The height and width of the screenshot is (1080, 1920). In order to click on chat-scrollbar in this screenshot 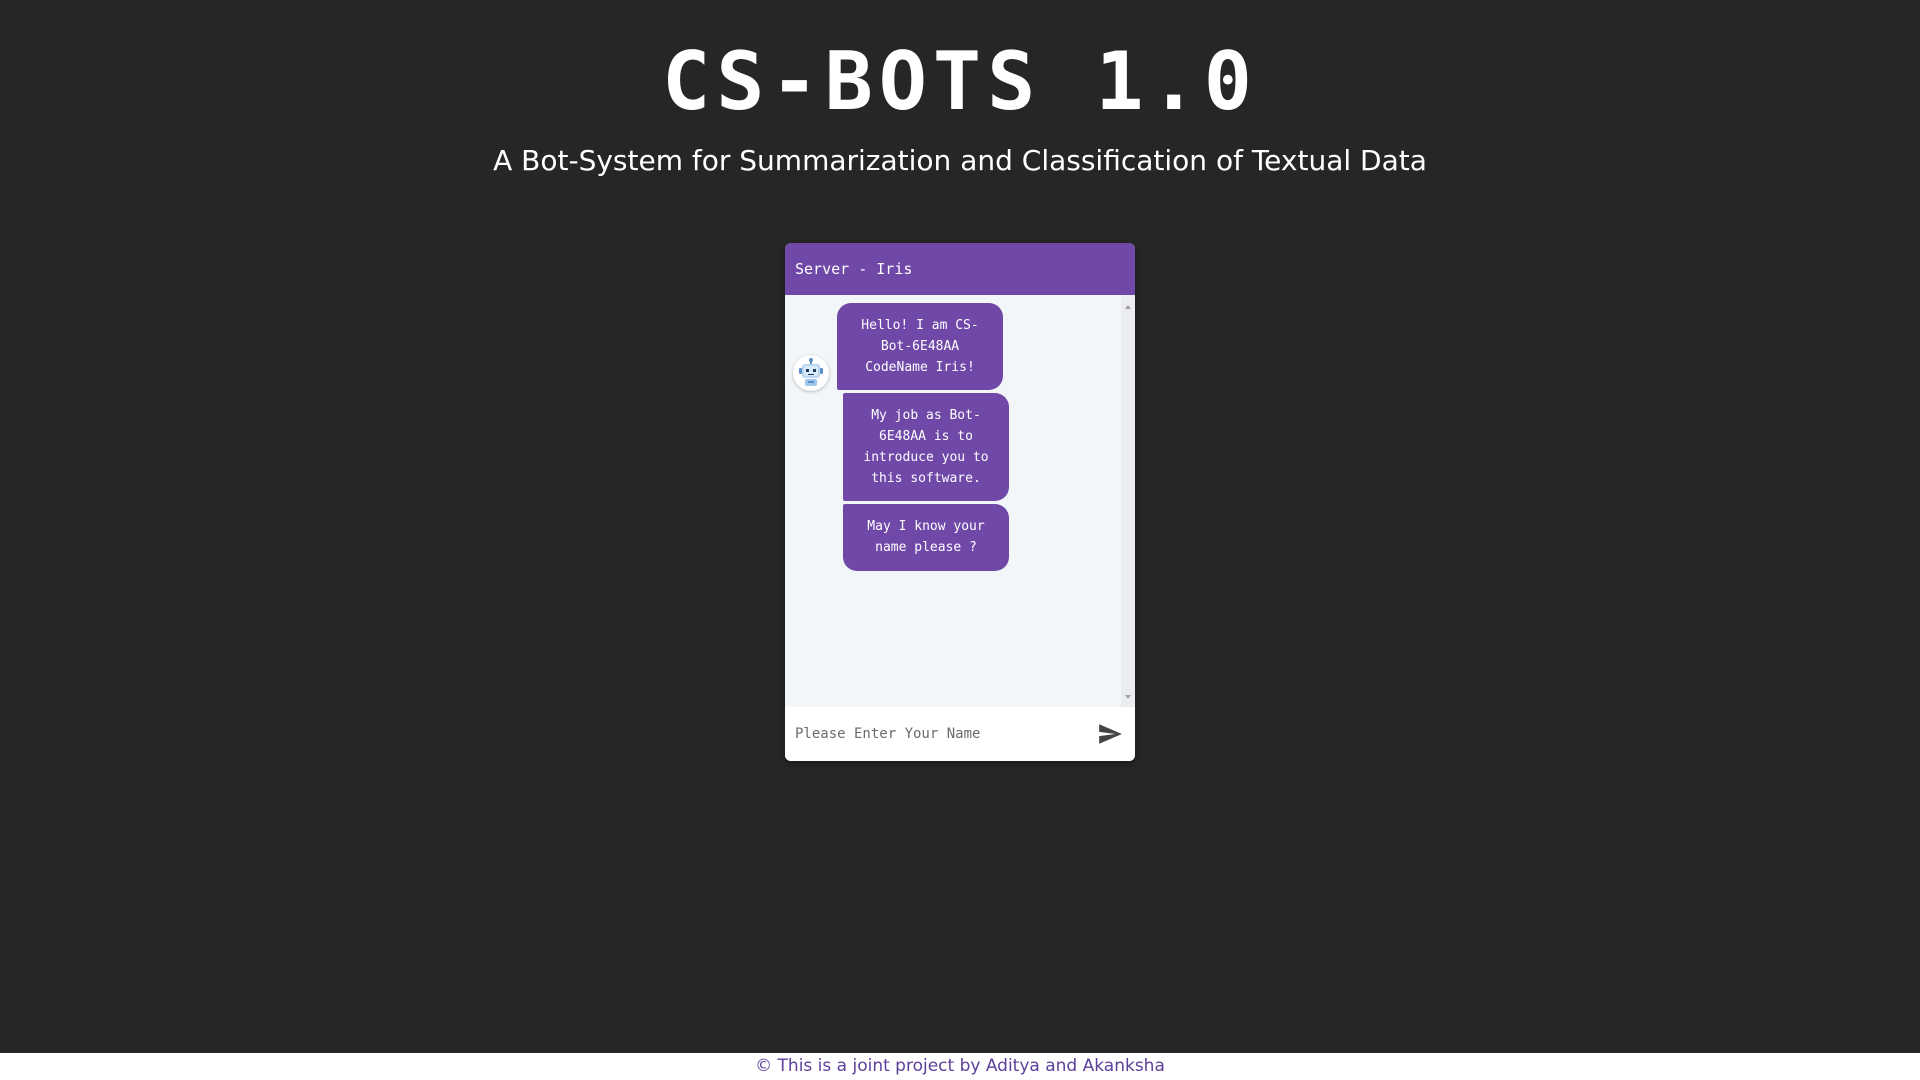, I will do `click(1128, 501)`.